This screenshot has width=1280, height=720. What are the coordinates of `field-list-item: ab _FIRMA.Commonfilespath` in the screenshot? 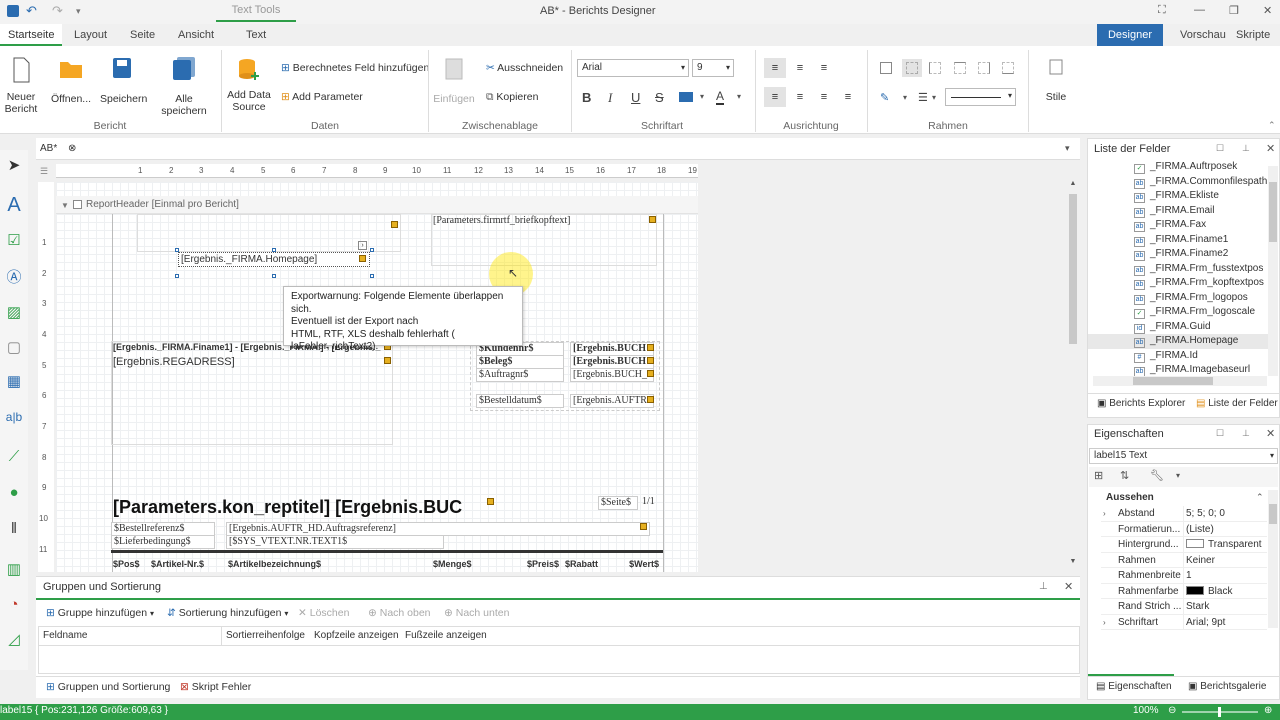 It's located at (1178, 182).